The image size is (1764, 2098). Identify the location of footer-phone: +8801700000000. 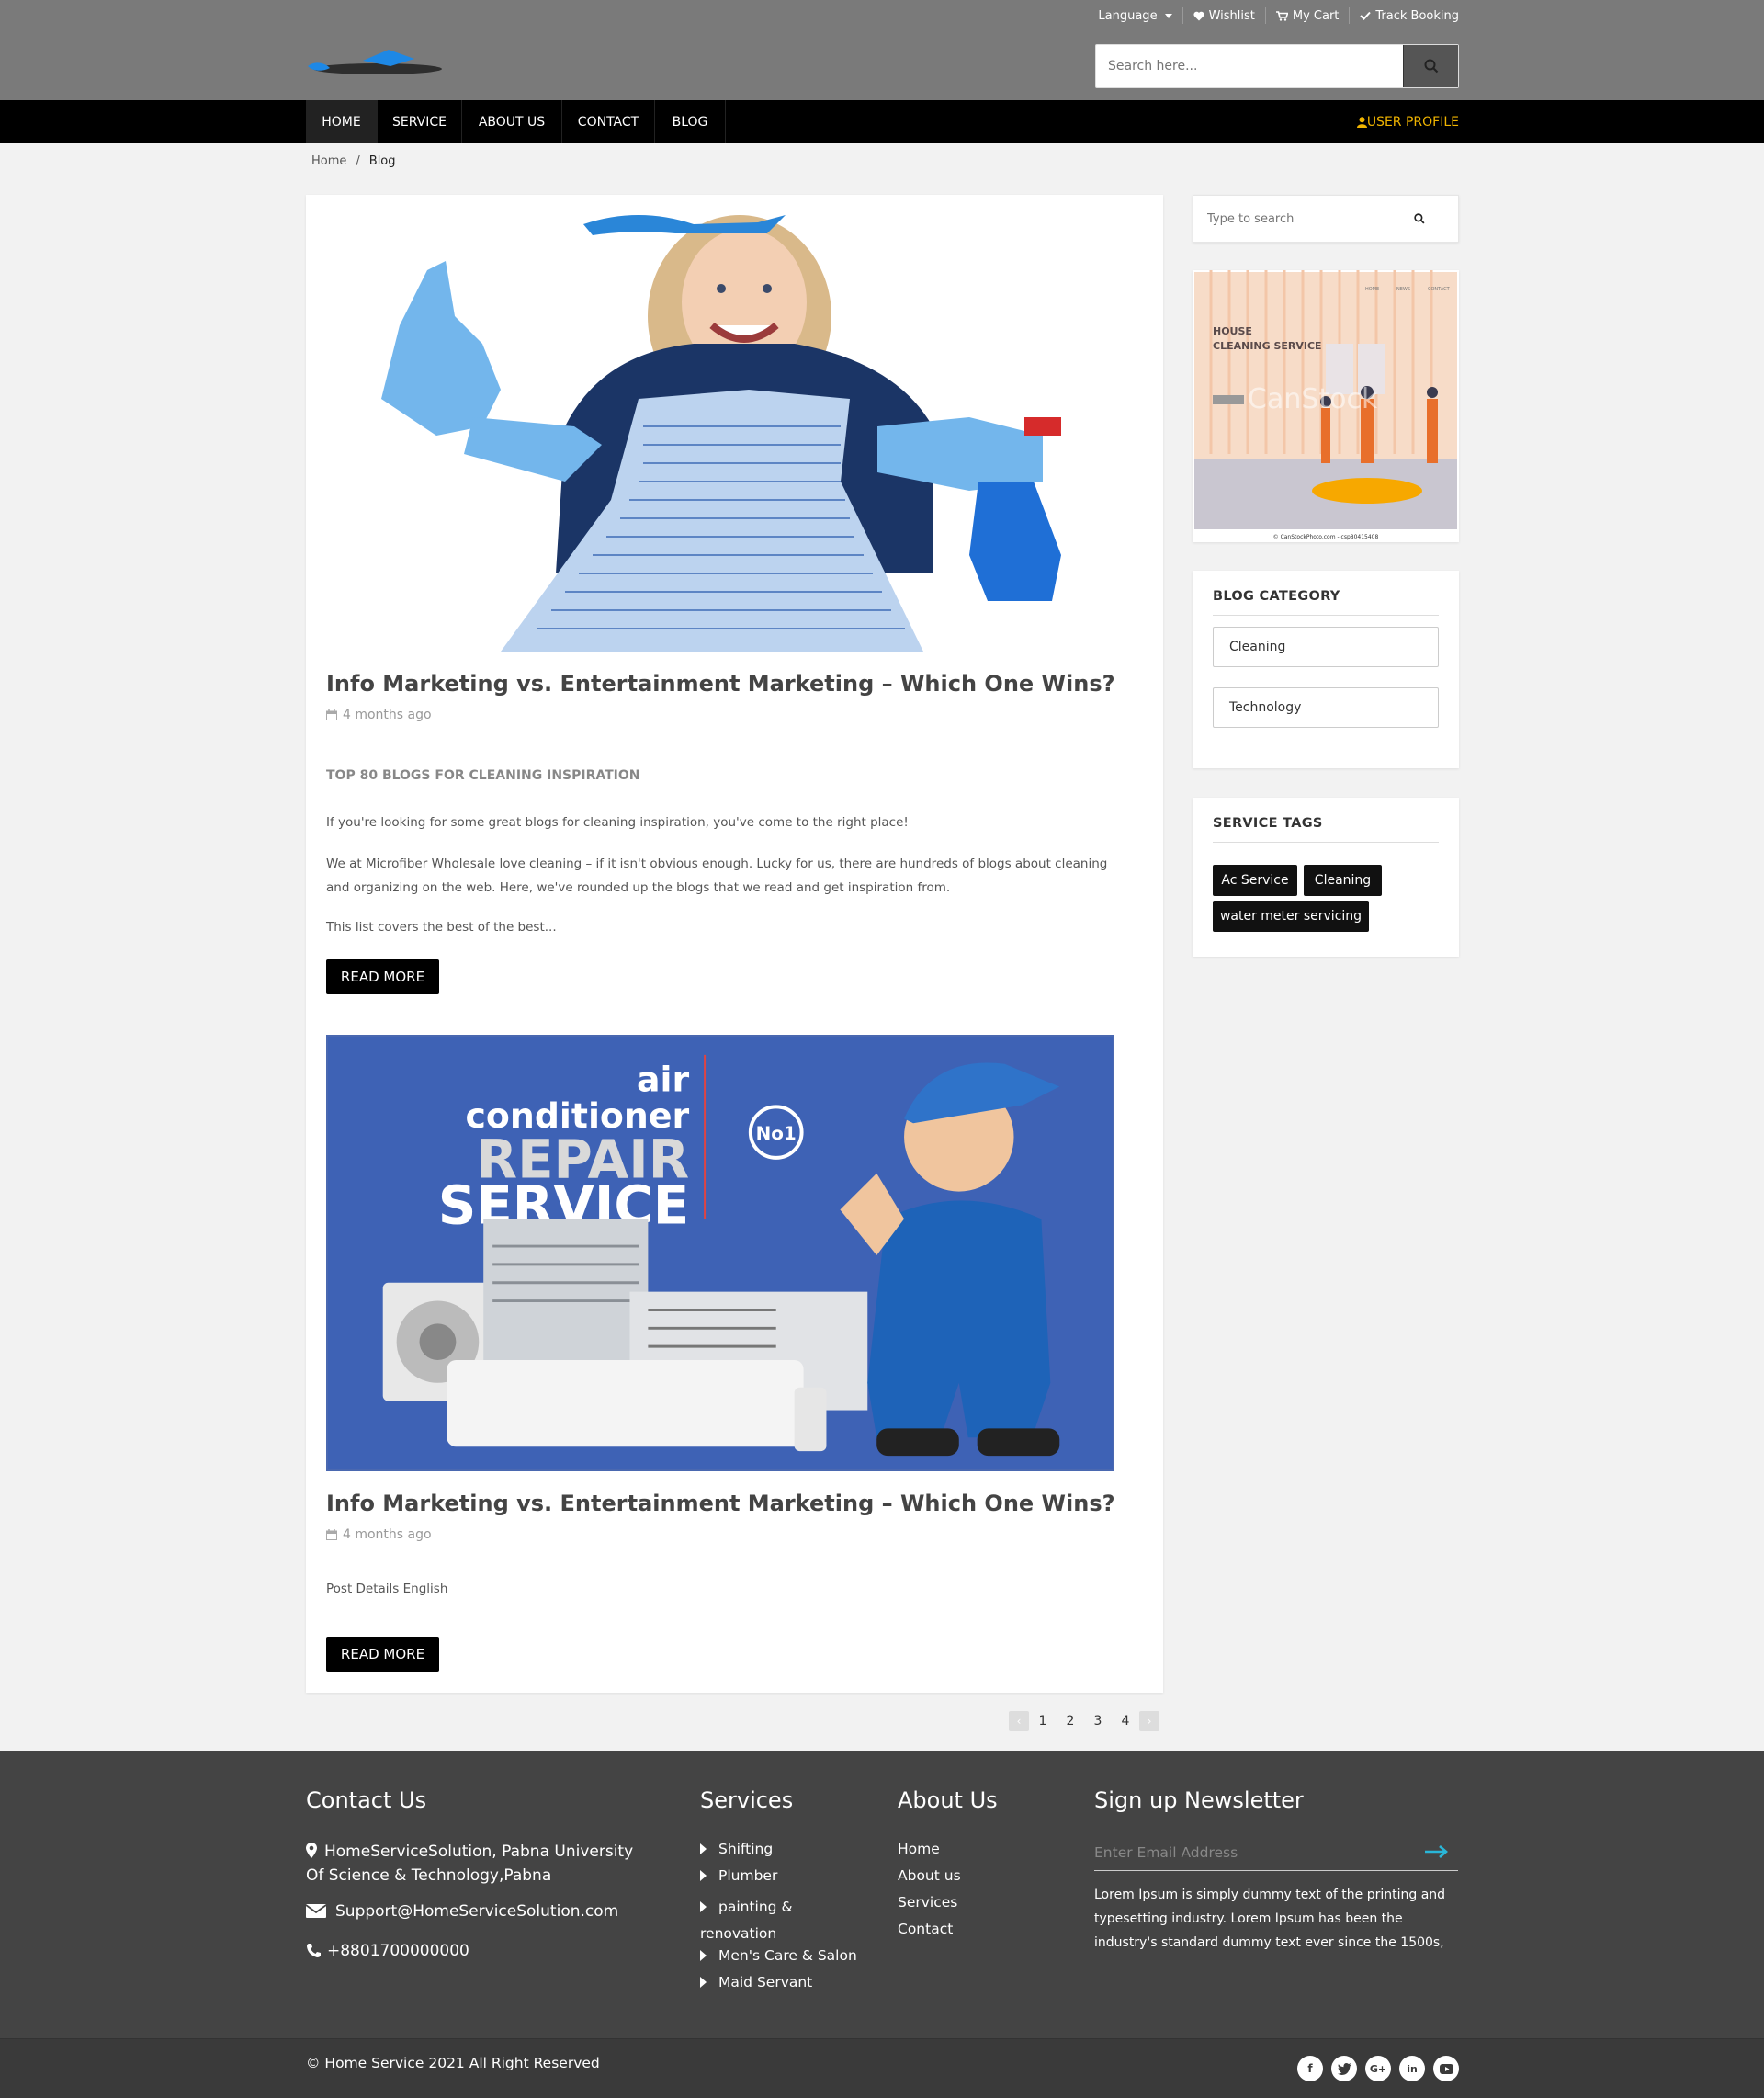
(388, 1951).